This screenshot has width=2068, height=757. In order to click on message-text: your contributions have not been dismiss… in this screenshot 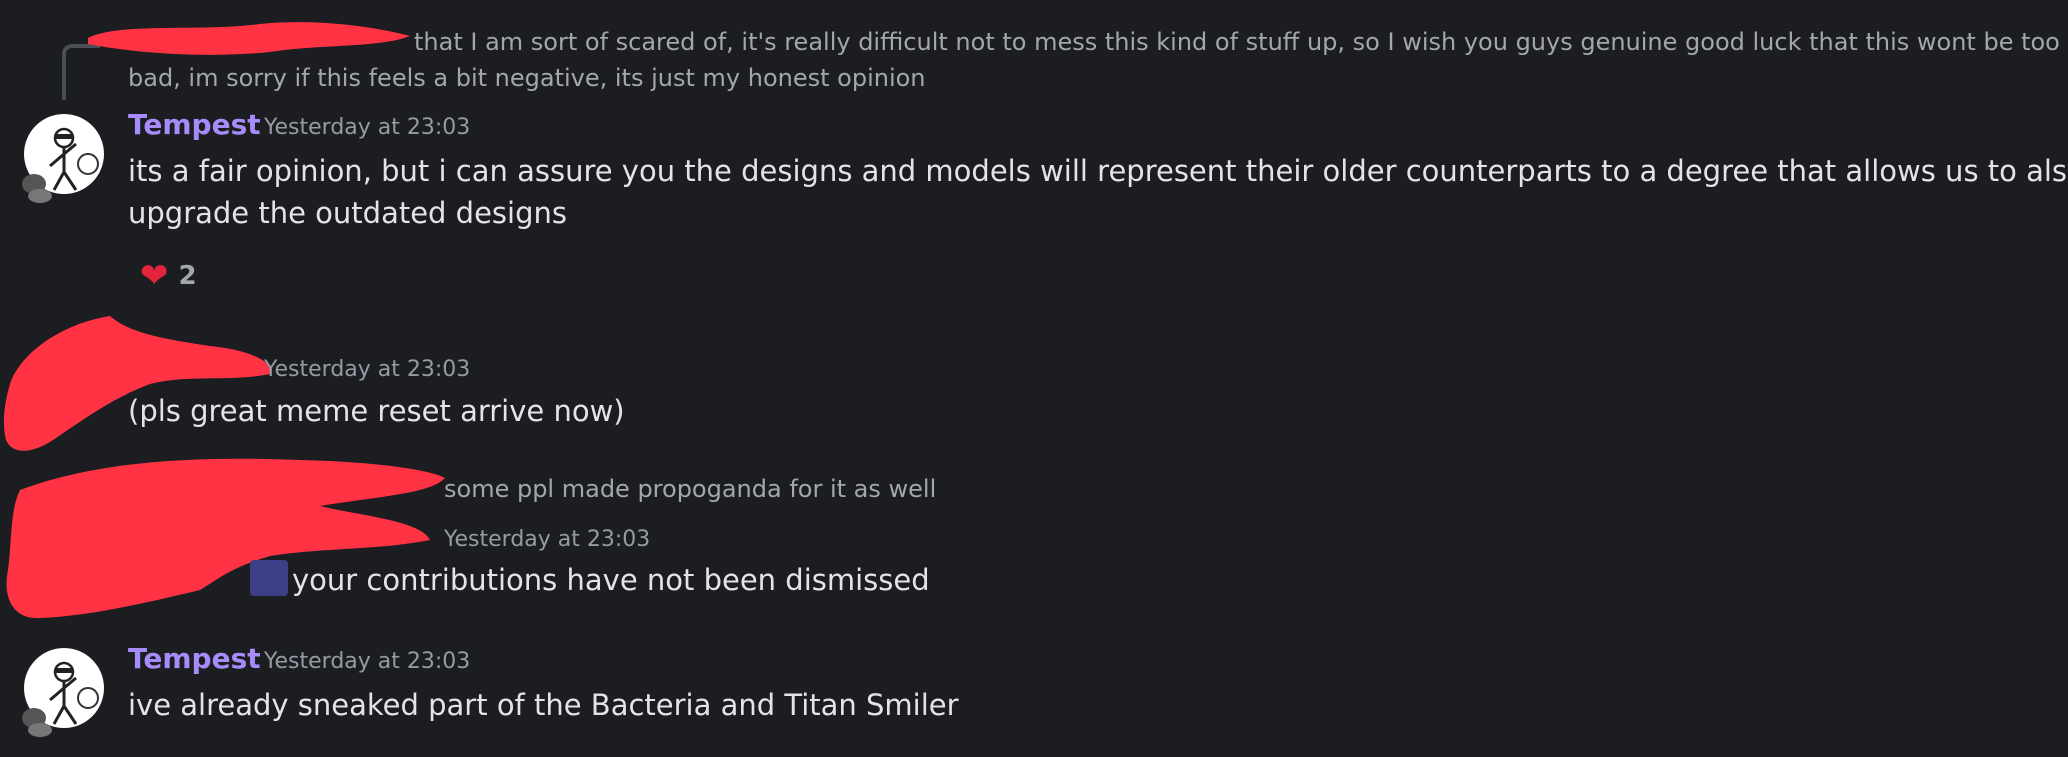, I will do `click(611, 580)`.